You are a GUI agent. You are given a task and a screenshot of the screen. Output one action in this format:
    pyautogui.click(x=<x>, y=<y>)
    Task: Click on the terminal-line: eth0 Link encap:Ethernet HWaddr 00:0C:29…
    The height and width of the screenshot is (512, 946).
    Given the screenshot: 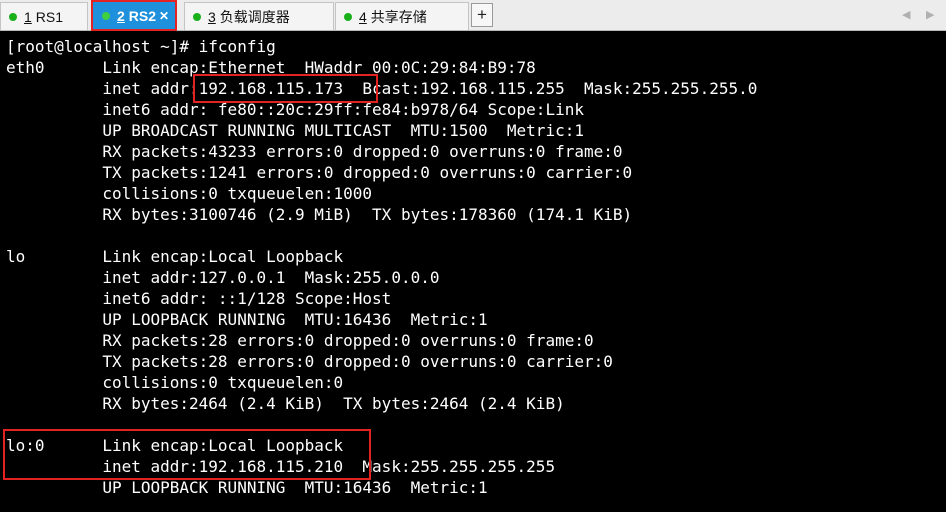 What is the action you would take?
    pyautogui.click(x=271, y=67)
    